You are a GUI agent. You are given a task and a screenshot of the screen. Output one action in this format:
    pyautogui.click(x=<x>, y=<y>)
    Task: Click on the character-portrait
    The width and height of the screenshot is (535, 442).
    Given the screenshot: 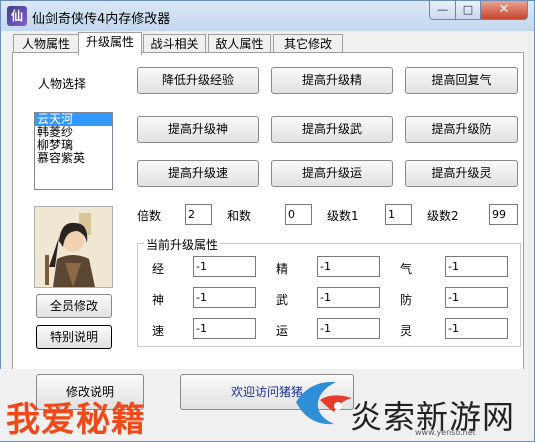 What is the action you would take?
    pyautogui.click(x=73, y=247)
    